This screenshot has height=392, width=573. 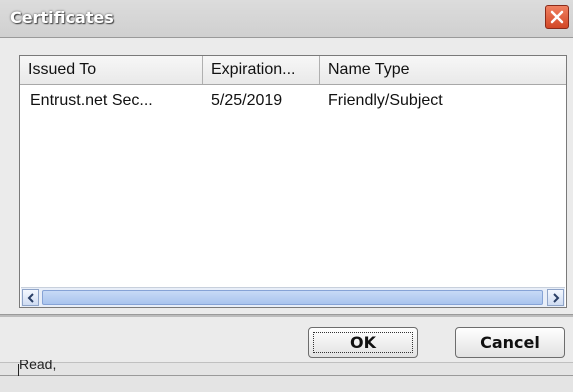 I want to click on horizontal-scrollbar, so click(x=293, y=297).